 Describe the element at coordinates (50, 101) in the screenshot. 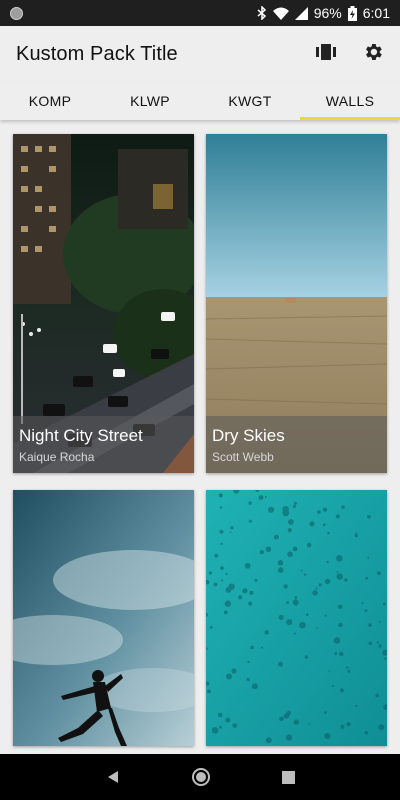

I see `tab-komp: KOMP` at that location.